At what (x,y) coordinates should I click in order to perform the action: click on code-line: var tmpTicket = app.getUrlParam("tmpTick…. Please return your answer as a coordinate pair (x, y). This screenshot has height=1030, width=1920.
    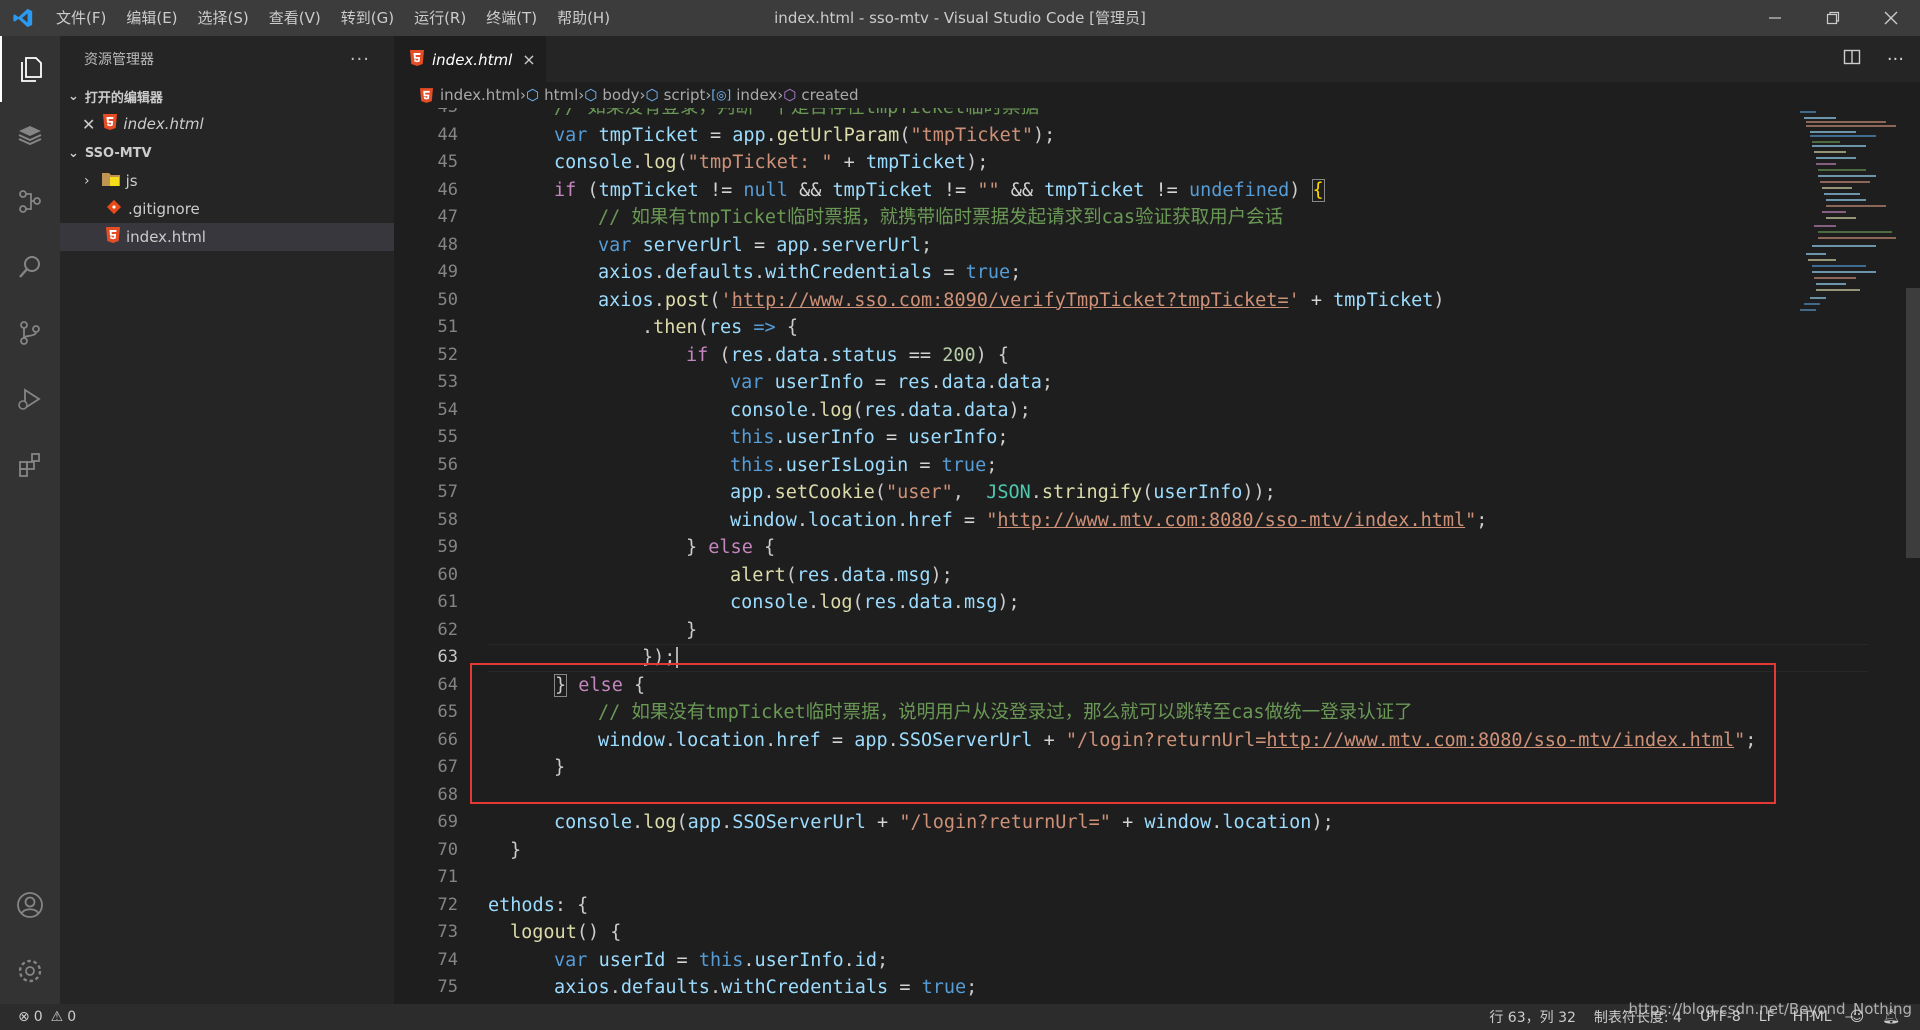
    Looking at the image, I should click on (805, 135).